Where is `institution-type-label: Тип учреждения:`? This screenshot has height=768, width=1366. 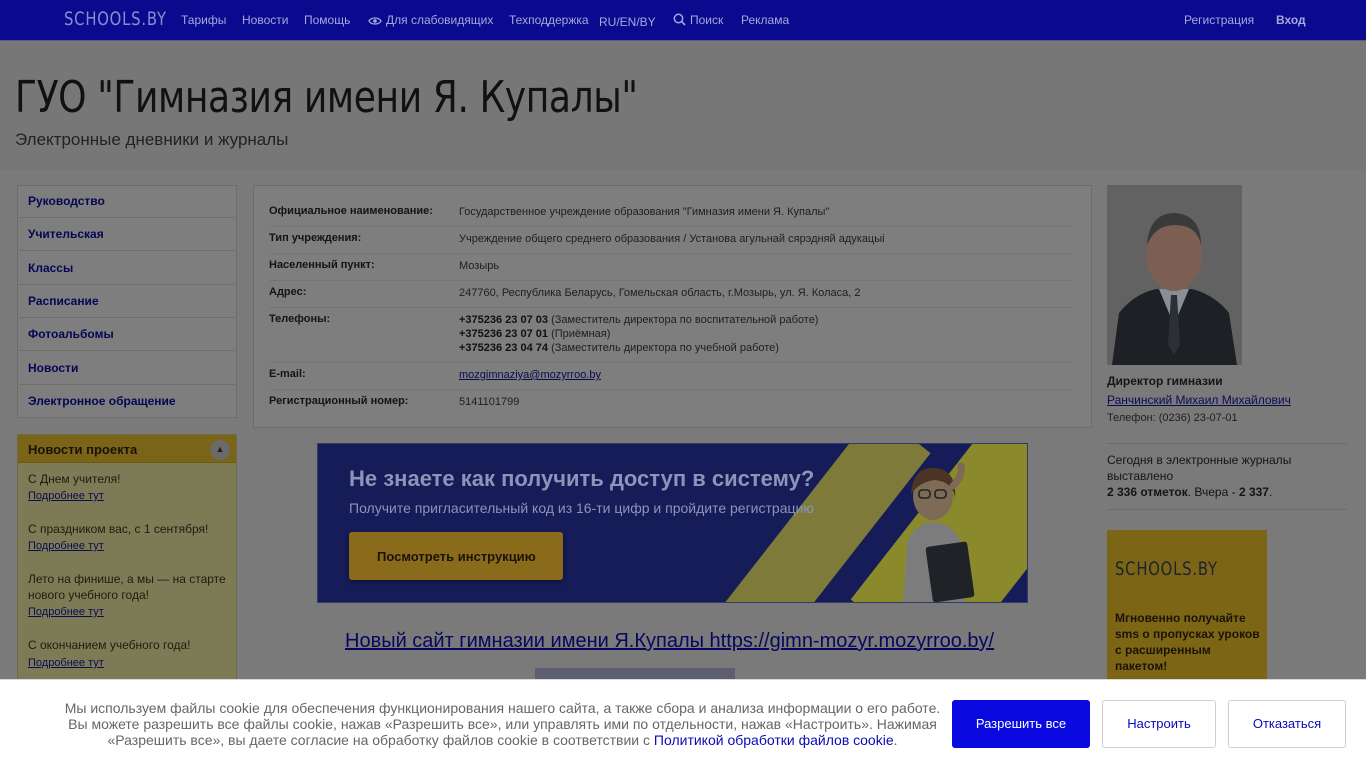 institution-type-label: Тип учреждения: is located at coordinates (315, 238).